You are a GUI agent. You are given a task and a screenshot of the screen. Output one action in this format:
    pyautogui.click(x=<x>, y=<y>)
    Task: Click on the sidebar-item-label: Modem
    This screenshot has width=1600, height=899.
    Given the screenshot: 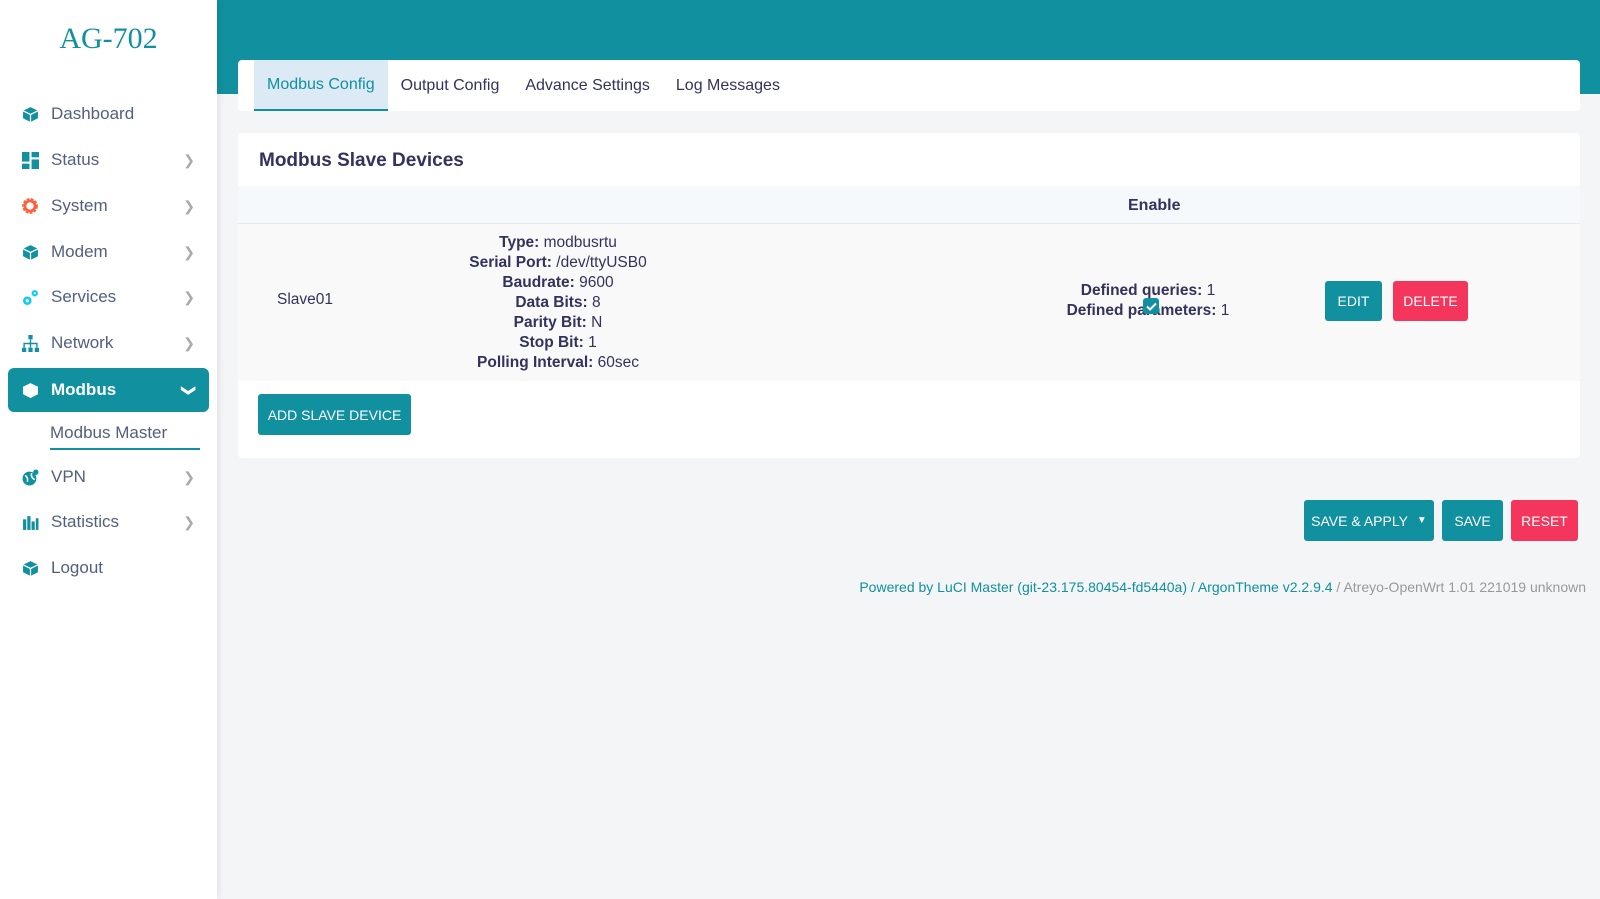 What is the action you would take?
    pyautogui.click(x=79, y=251)
    